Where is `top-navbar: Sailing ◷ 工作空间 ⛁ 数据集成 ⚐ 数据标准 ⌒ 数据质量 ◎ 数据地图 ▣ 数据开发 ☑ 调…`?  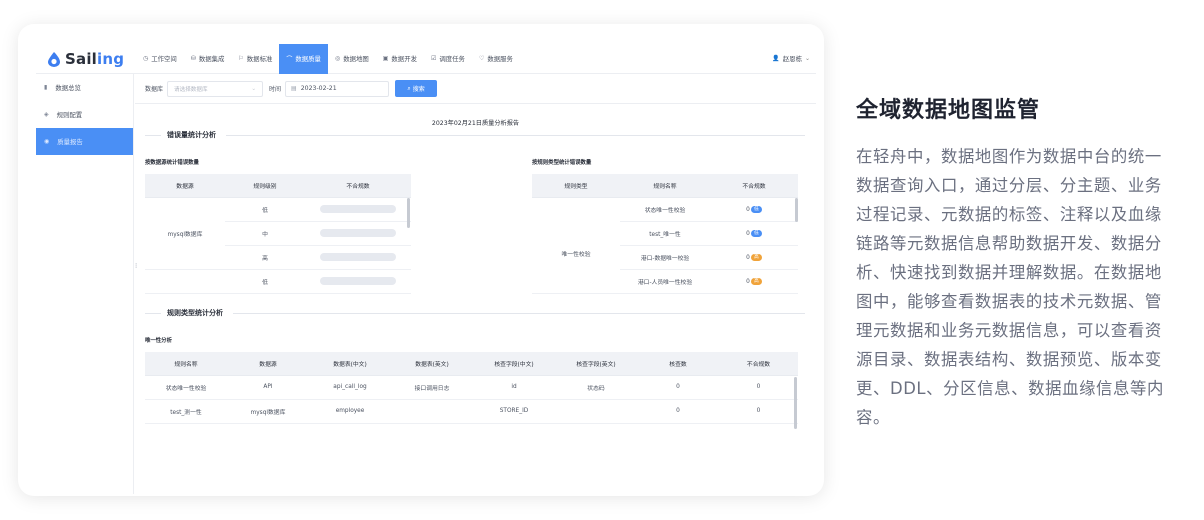 top-navbar: Sailing ◷ 工作空间 ⛁ 数据集成 ⚐ 数据标准 ⌒ 数据质量 ◎ 数据地图 ▣ 数据开发 ☑ 调… is located at coordinates (426, 58).